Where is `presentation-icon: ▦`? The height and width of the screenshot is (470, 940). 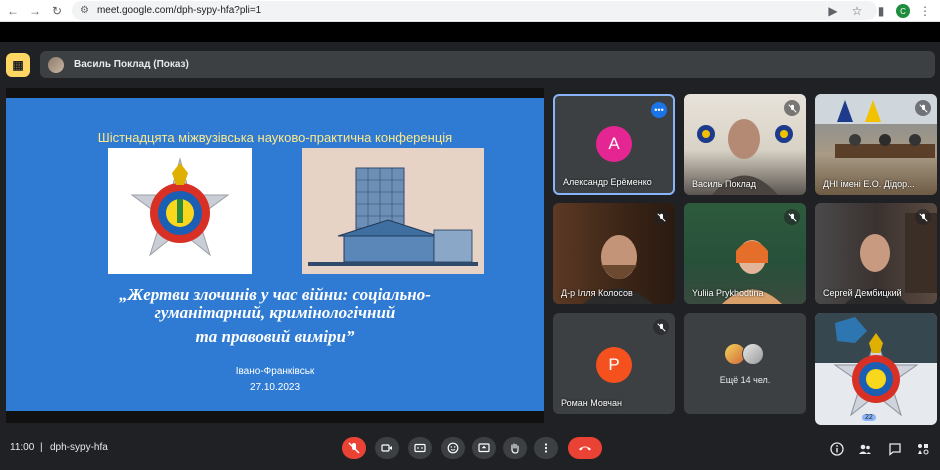 presentation-icon: ▦ is located at coordinates (18, 65).